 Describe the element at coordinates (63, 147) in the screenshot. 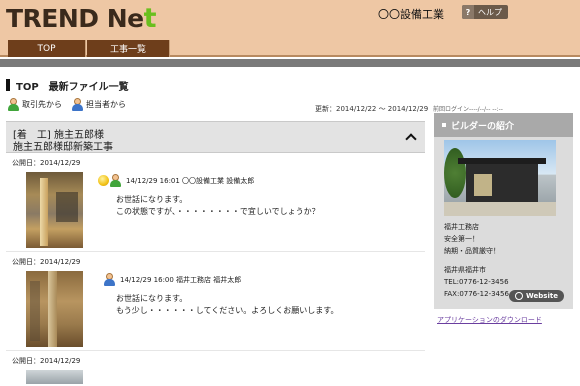

I see `thread-project-name: 施主五郎様邸新築工事` at that location.